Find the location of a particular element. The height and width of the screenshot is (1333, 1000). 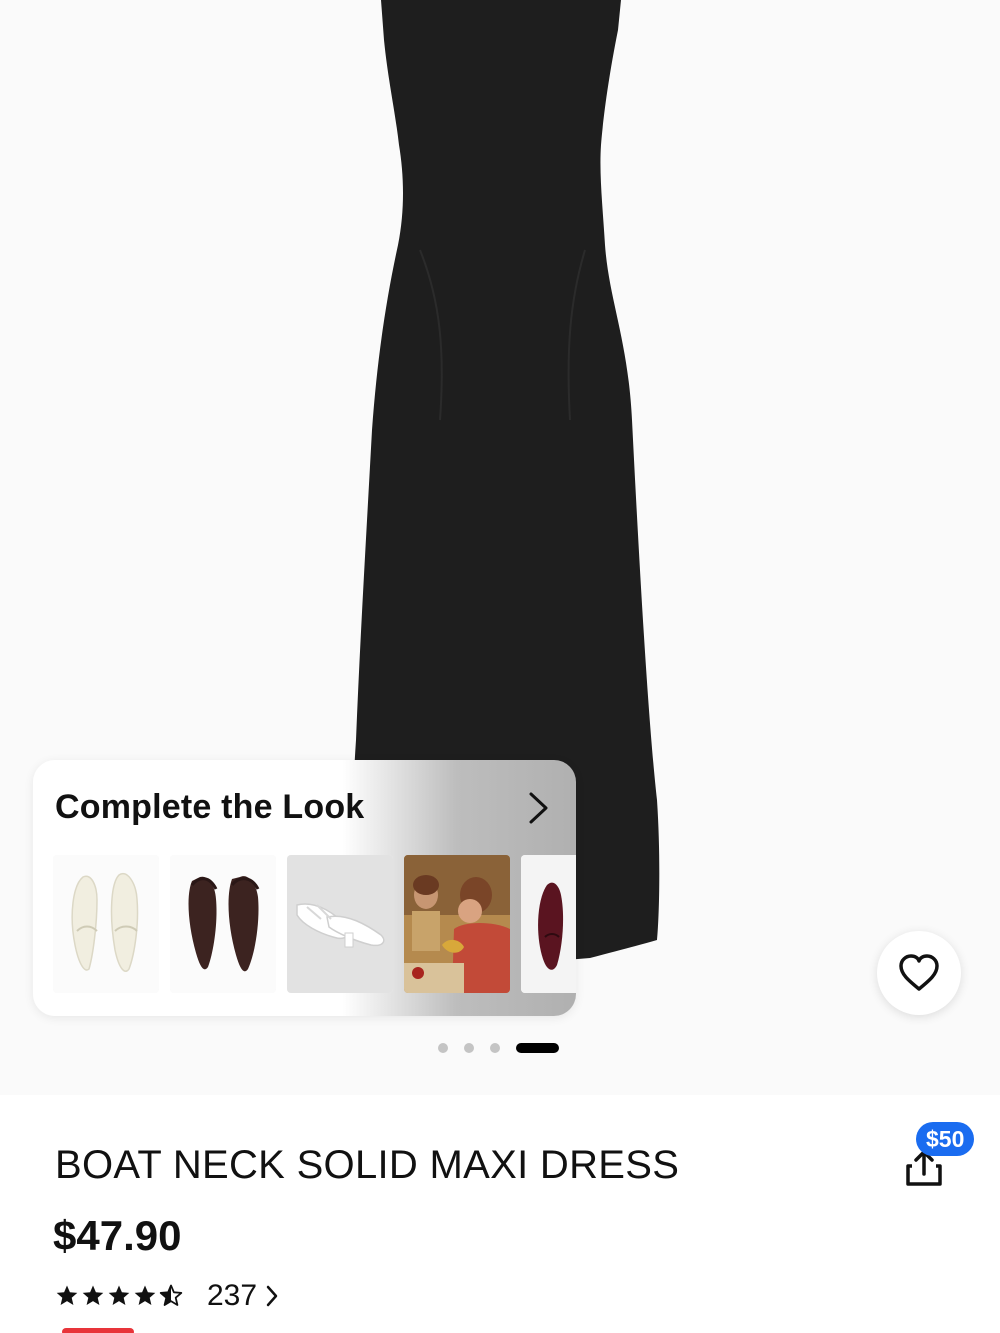

thumbnail-lifestyle-photo is located at coordinates (457, 924).